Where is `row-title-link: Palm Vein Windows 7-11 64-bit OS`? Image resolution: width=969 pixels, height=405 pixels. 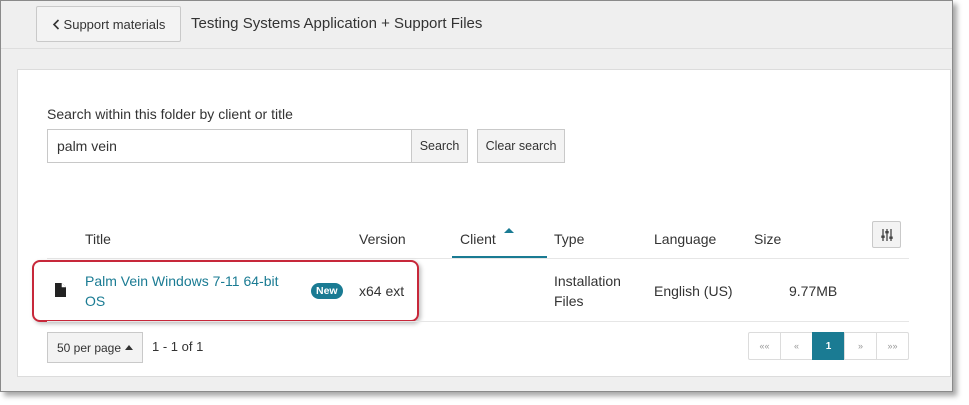
row-title-link: Palm Vein Windows 7-11 64-bit OS is located at coordinates (192, 291).